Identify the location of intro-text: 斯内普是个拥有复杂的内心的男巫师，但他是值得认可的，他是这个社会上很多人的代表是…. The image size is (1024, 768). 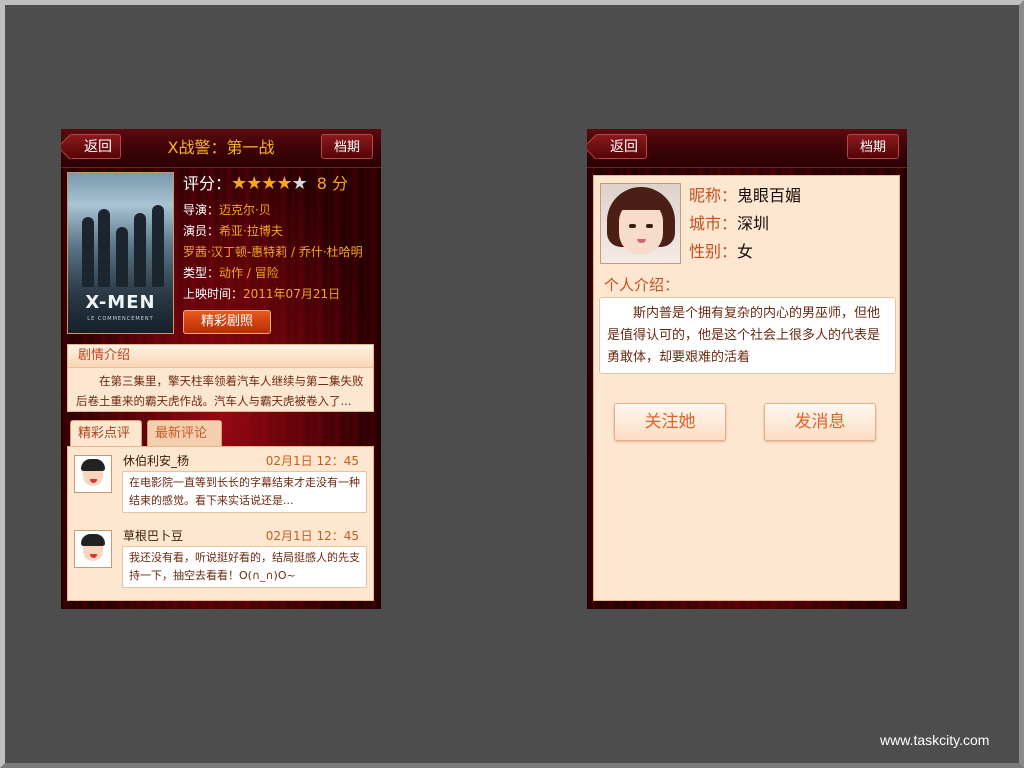
(747, 335).